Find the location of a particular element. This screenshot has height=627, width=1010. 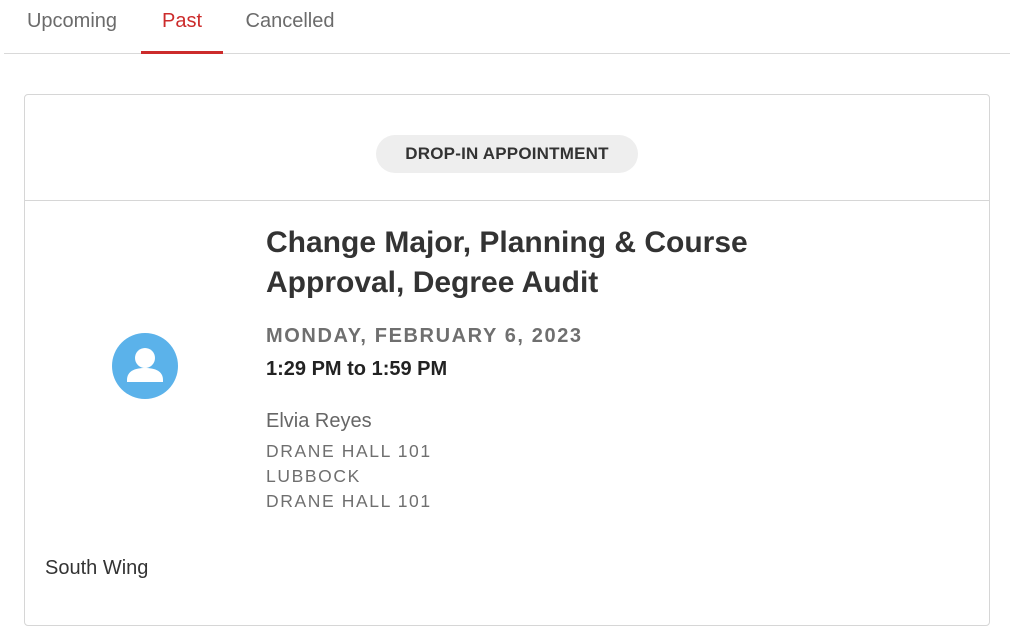

advisor-name: Elvia Reyes is located at coordinates (319, 421).